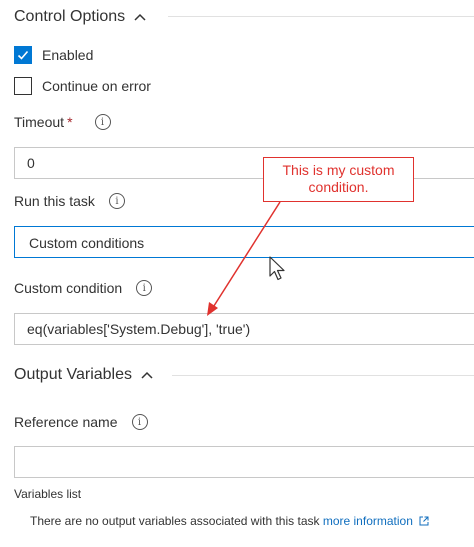 The height and width of the screenshot is (547, 474). I want to click on annotation-line-2: condition., so click(338, 187).